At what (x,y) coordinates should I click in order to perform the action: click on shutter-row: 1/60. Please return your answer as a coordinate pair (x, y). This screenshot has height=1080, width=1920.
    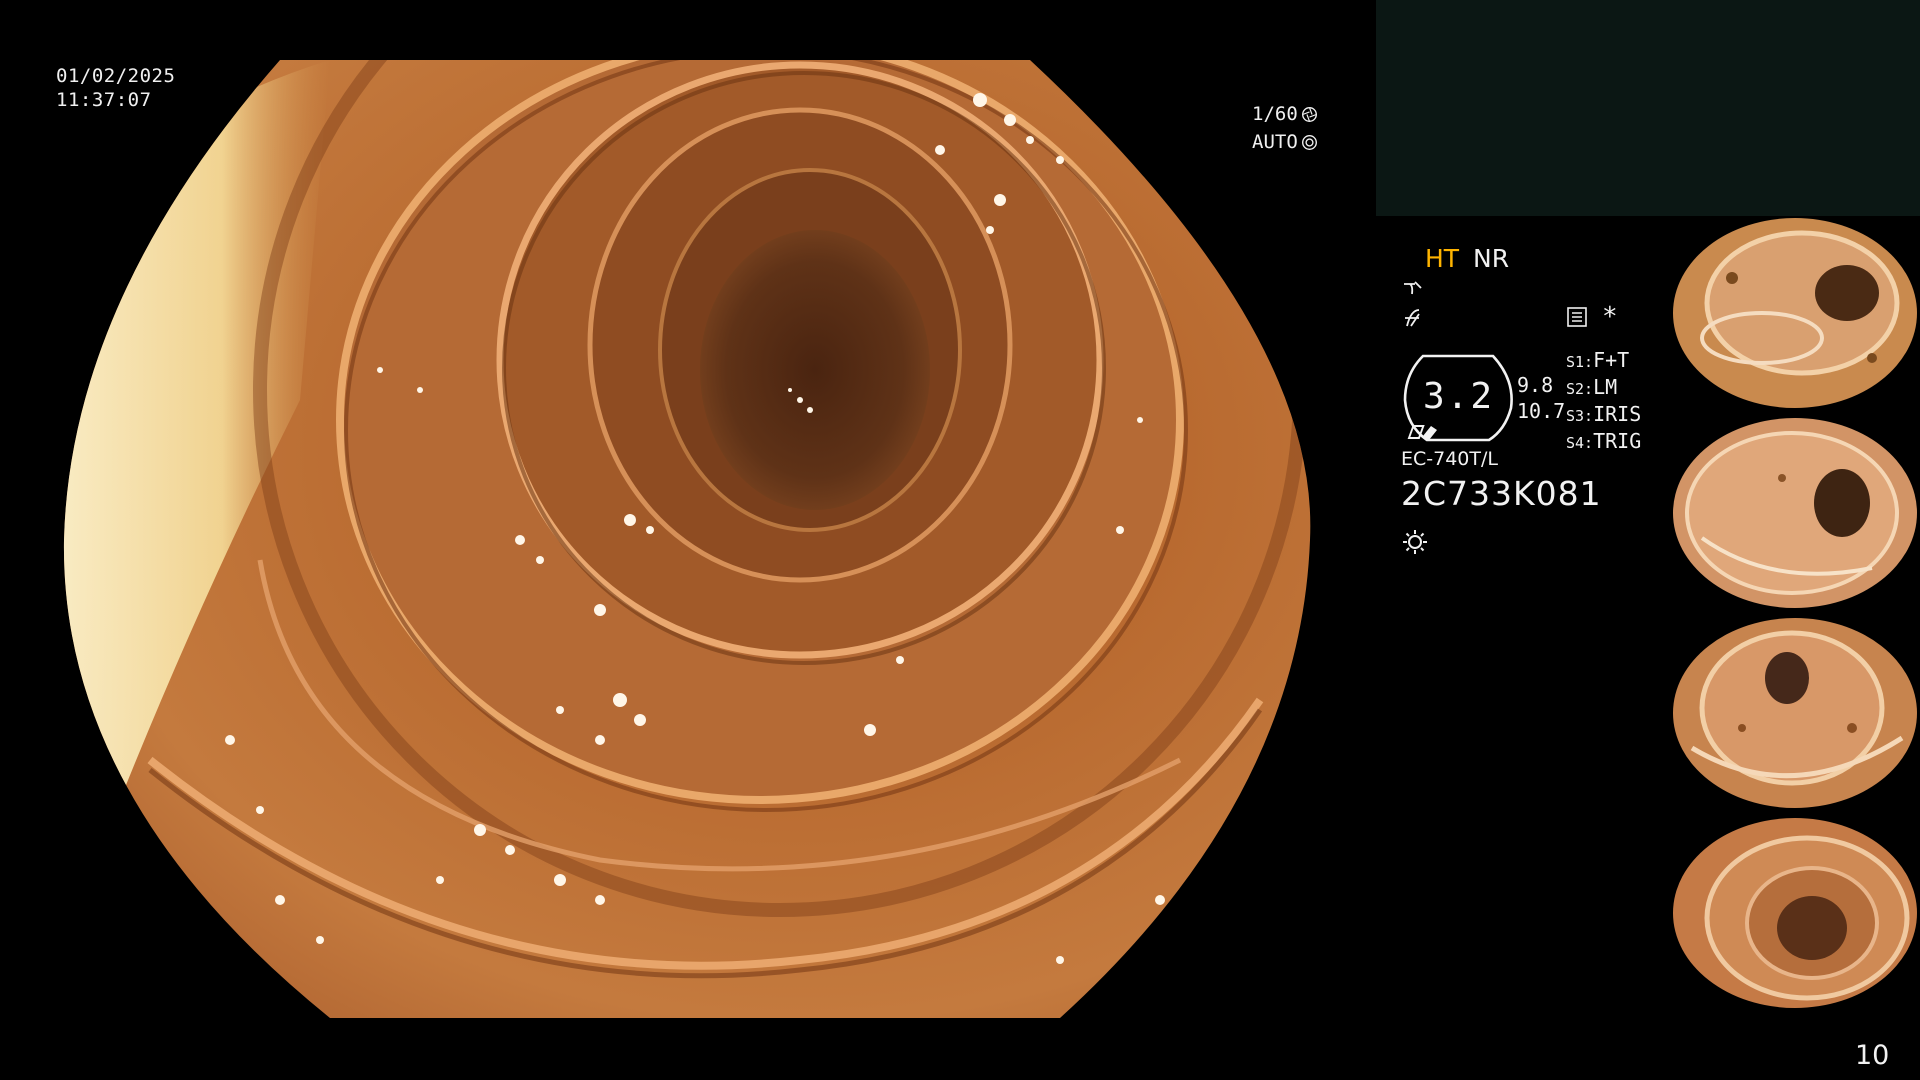
    Looking at the image, I should click on (1285, 114).